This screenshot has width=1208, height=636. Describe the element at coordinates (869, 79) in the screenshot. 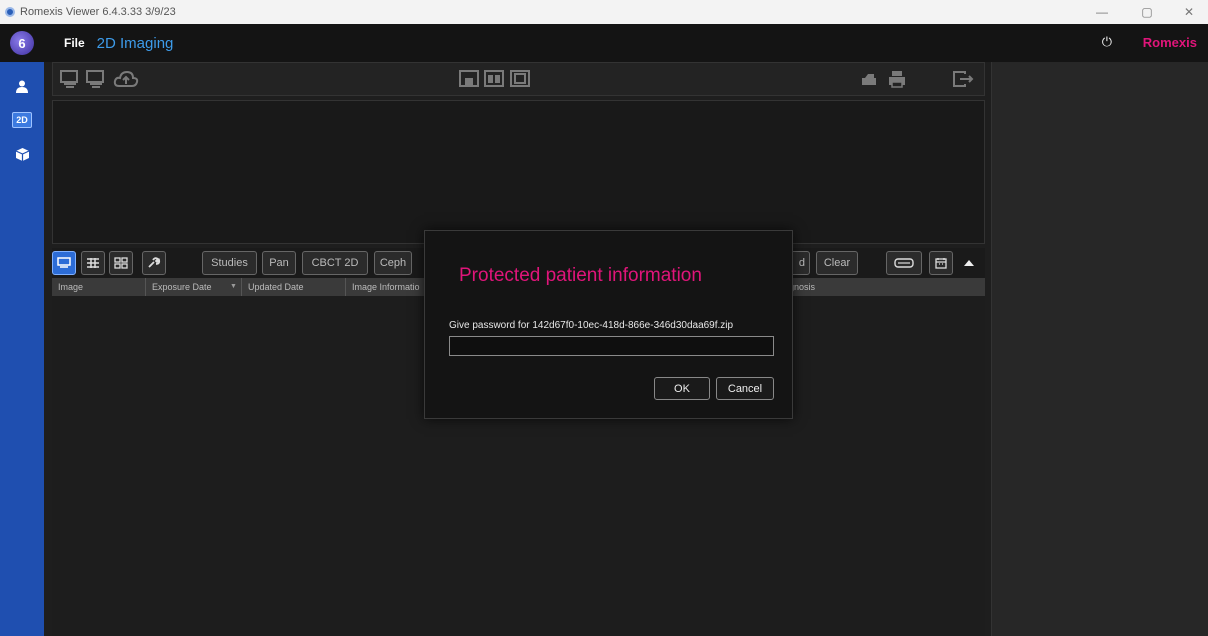

I see `scanner-icon` at that location.